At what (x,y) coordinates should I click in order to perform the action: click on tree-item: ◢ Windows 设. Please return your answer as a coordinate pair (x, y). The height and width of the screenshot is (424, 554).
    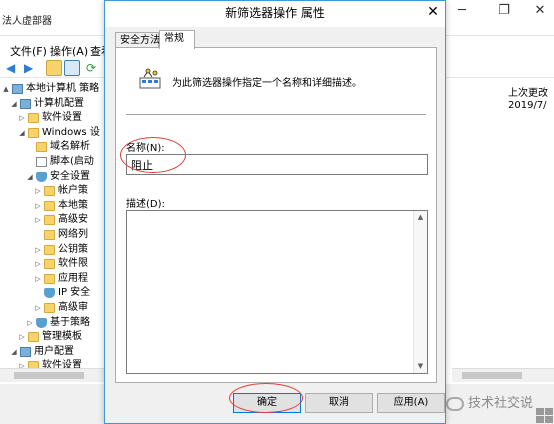
    Looking at the image, I should click on (52, 133).